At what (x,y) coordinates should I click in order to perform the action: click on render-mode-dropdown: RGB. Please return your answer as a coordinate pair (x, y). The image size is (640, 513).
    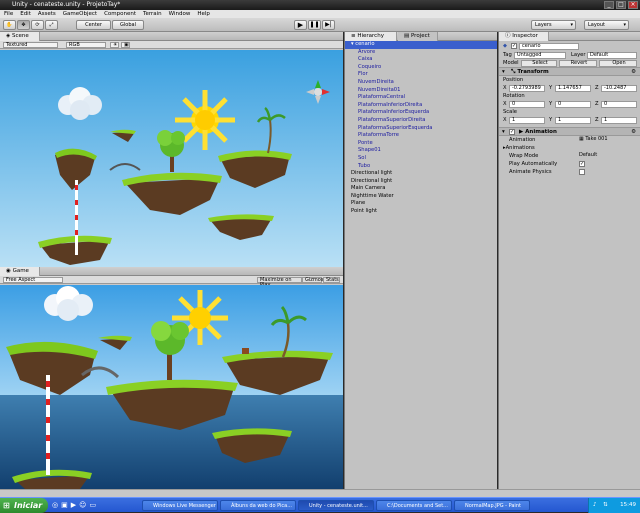
    Looking at the image, I should click on (86, 45).